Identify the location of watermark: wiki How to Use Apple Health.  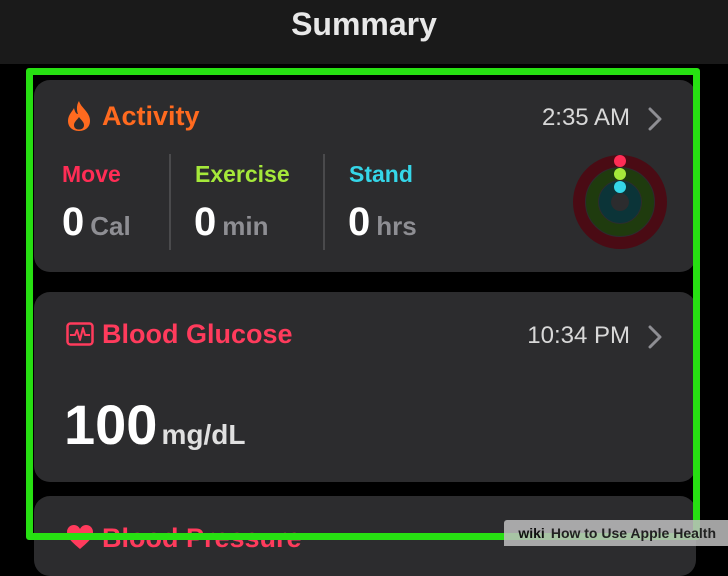
(616, 533).